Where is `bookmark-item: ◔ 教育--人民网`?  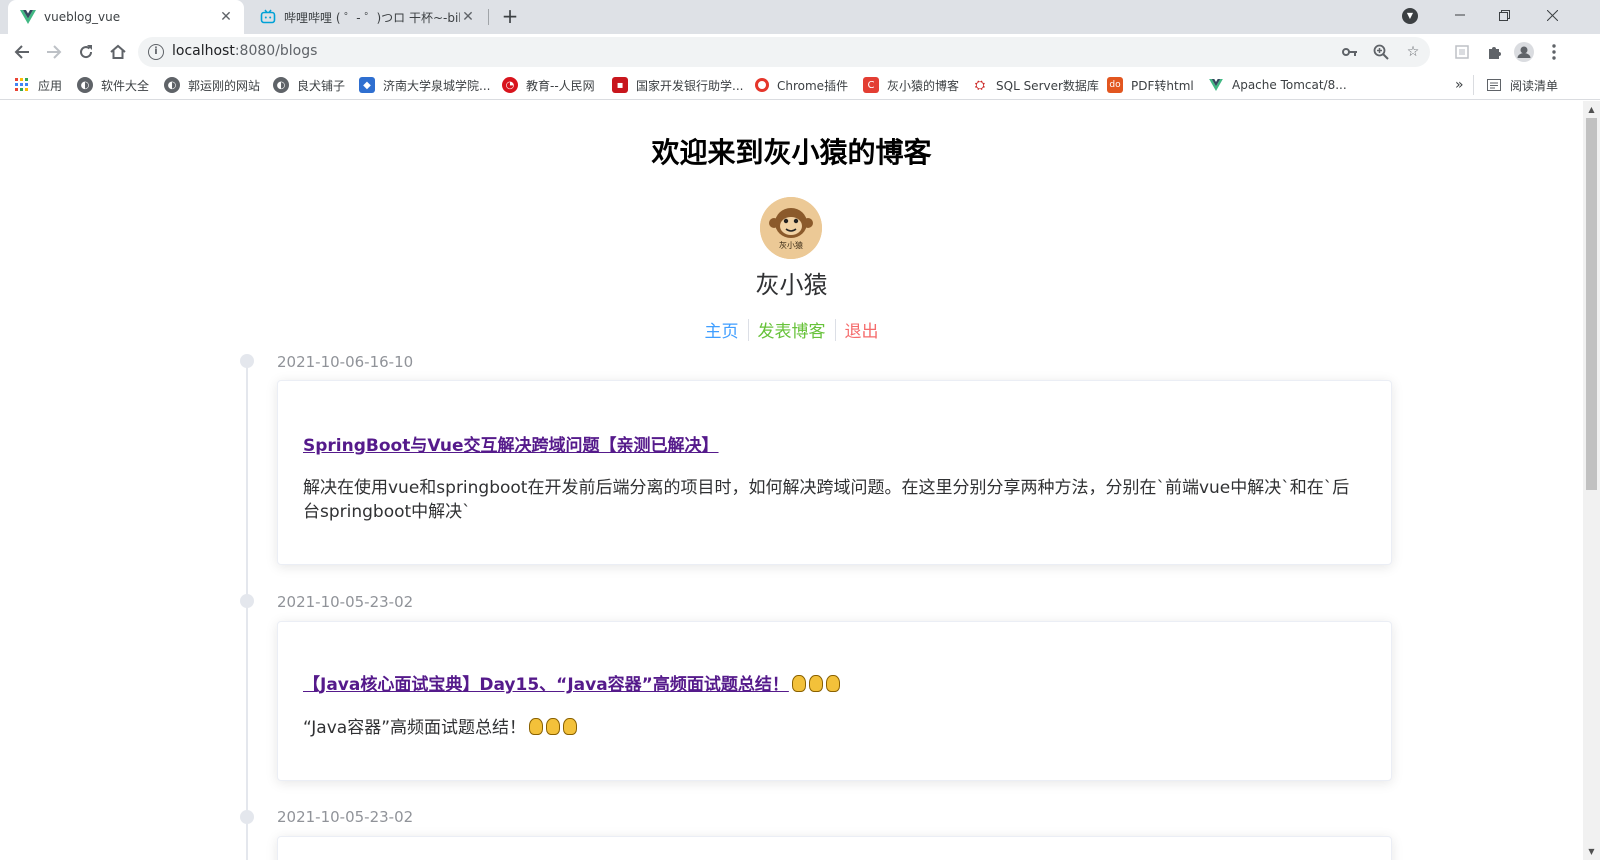
bookmark-item: ◔ 教育--人民网 is located at coordinates (548, 85).